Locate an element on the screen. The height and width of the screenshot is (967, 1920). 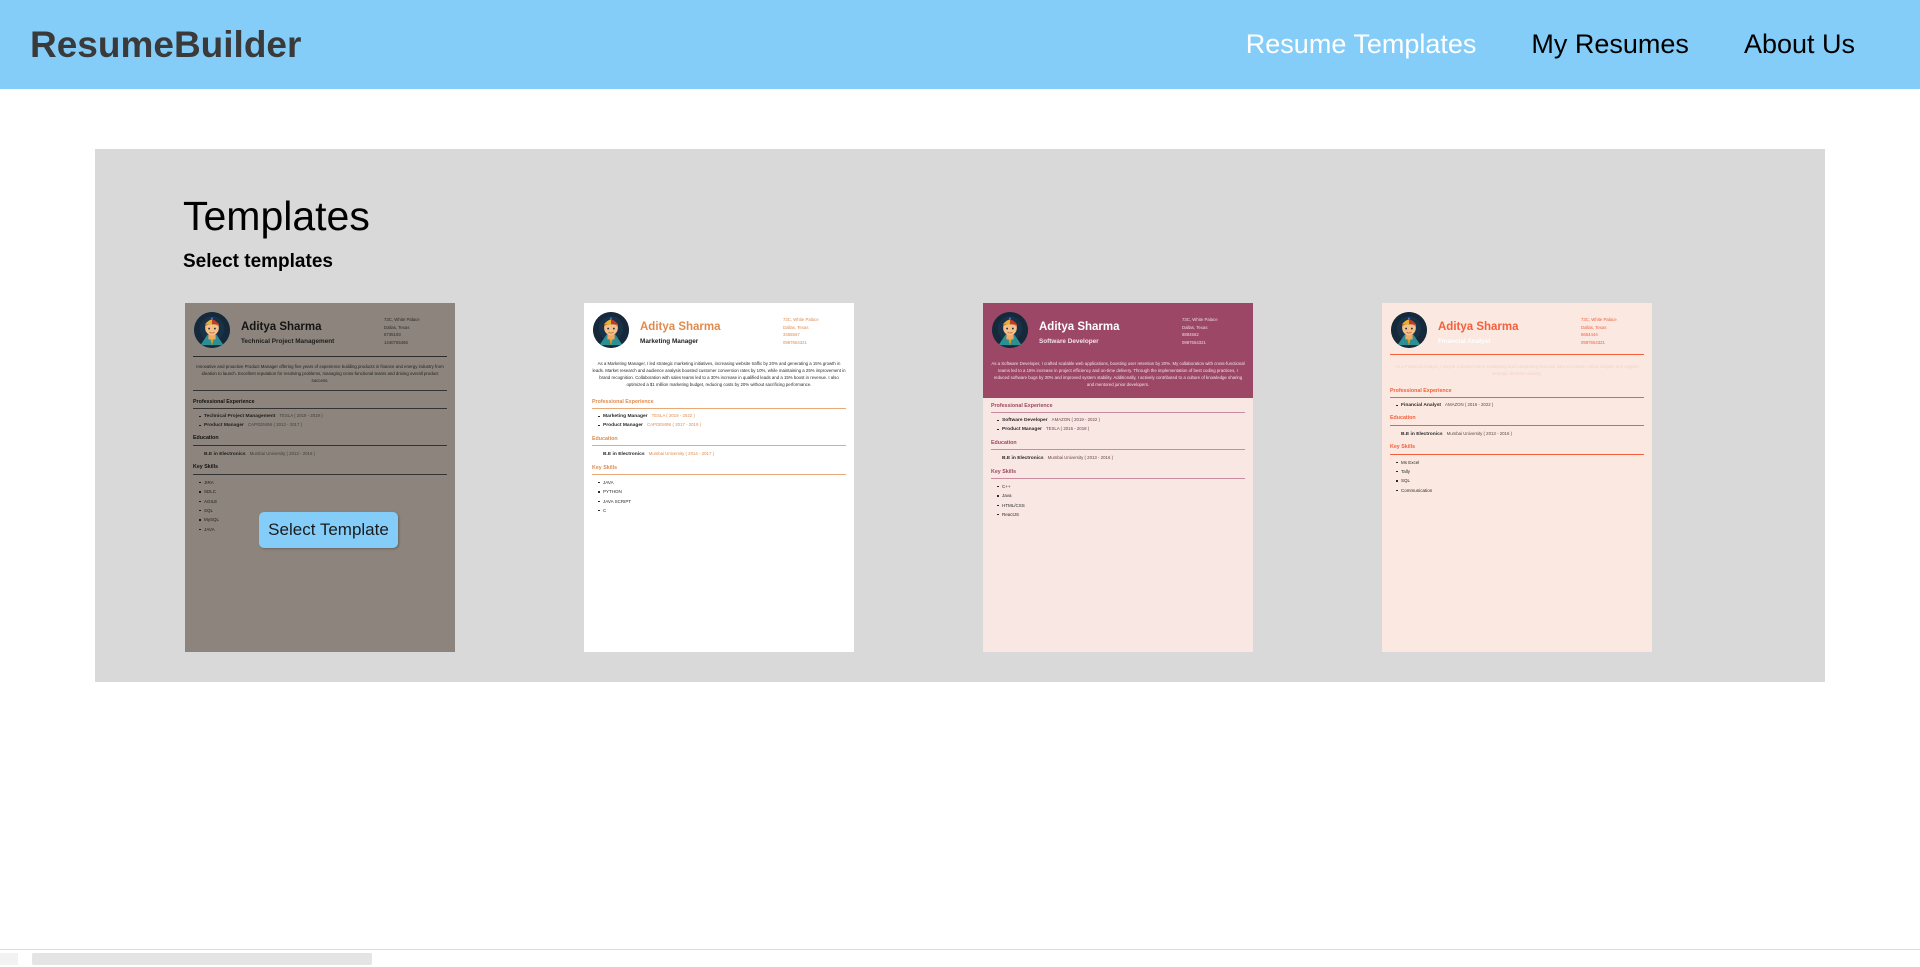
nav-links-group: Resume Templates My Resumes About Us is located at coordinates (1568, 44).